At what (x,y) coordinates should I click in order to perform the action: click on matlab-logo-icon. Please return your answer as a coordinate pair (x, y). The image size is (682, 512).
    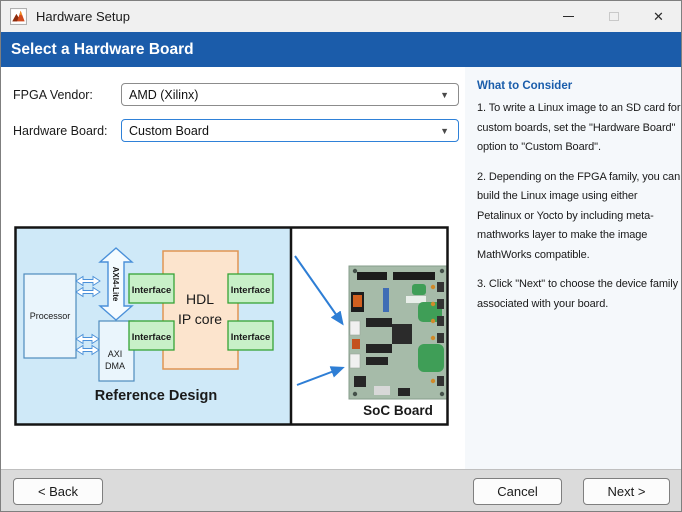
    Looking at the image, I should click on (18, 16).